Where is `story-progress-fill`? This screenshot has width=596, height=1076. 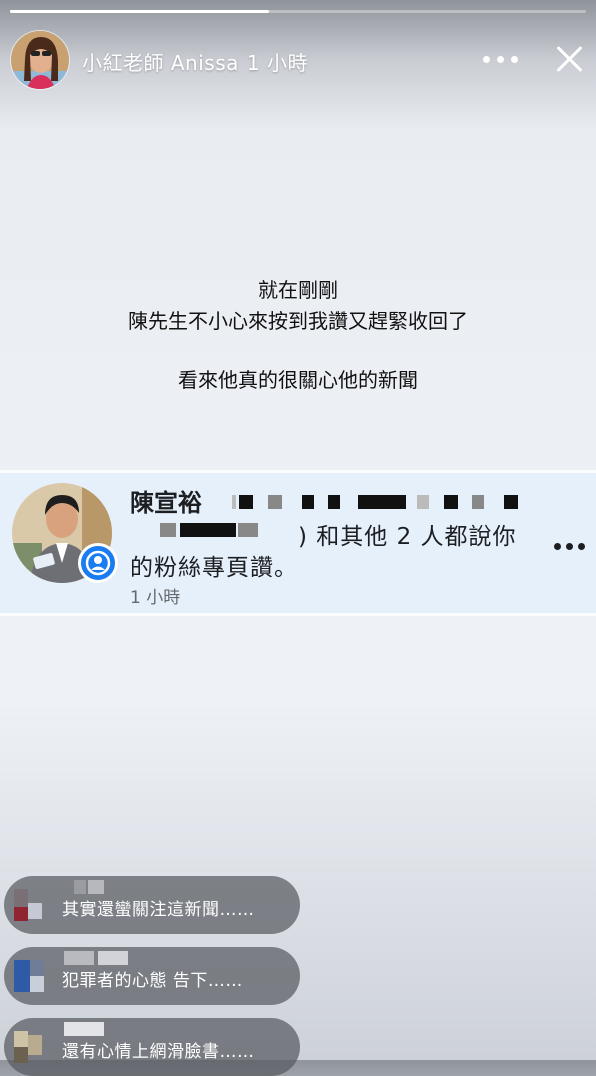
story-progress-fill is located at coordinates (140, 11).